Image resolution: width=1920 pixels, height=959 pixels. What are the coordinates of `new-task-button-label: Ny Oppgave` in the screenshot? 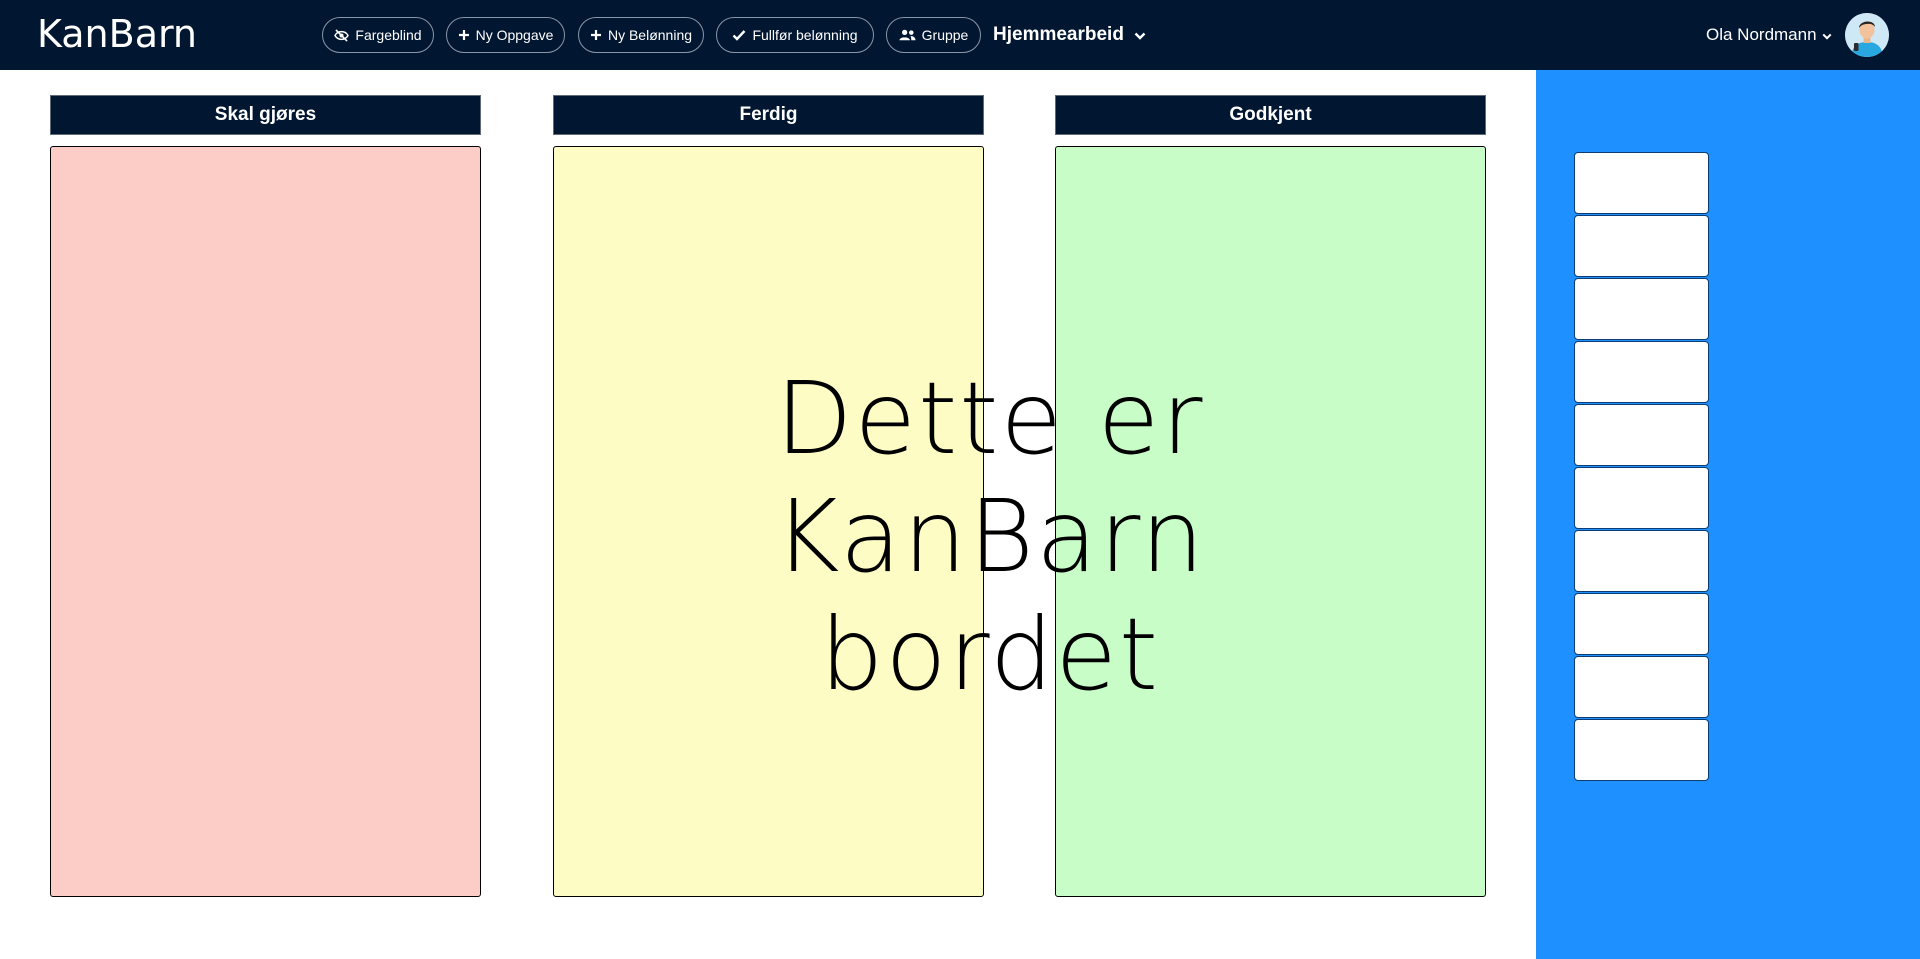 It's located at (514, 35).